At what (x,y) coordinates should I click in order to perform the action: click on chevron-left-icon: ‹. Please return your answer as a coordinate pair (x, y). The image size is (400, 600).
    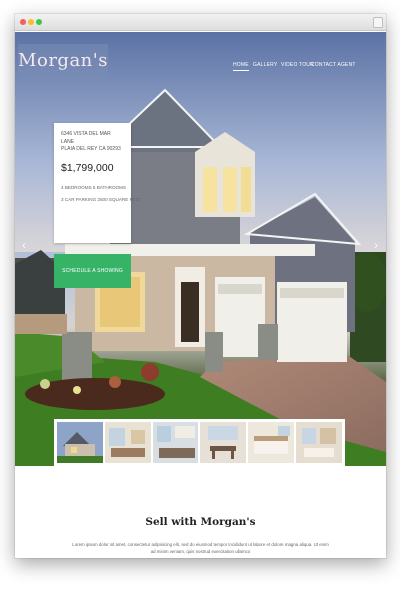
    Looking at the image, I should click on (25, 245).